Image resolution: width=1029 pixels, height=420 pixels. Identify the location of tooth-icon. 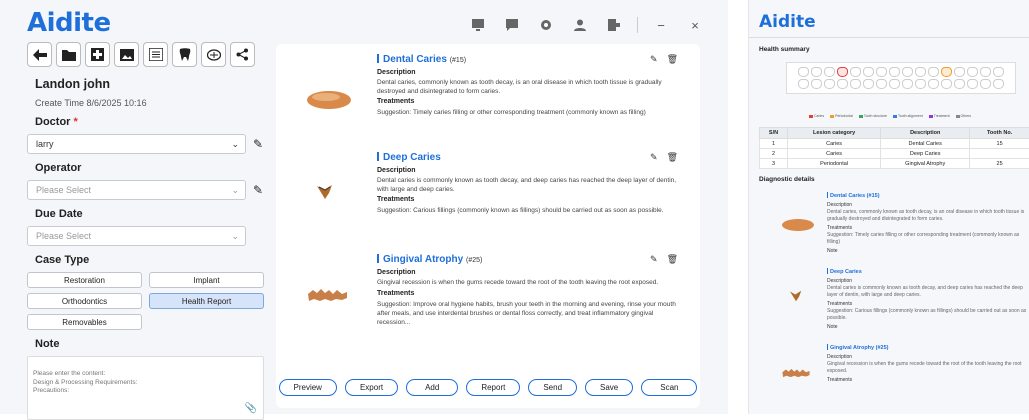
(184, 54).